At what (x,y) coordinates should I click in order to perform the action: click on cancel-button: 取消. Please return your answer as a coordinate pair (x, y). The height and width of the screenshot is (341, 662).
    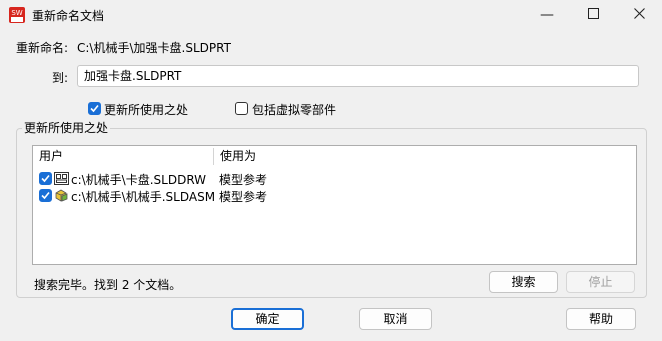
    Looking at the image, I should click on (395, 319).